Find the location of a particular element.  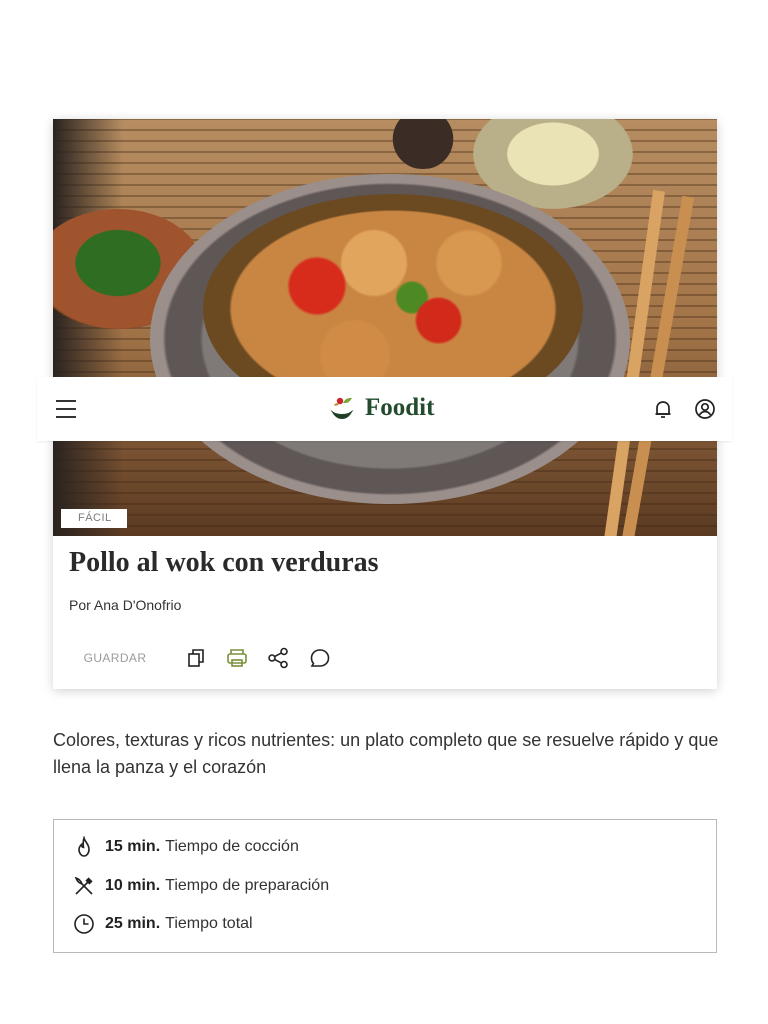

time-row-cooking: 15 min. Tiempo de cocción is located at coordinates (185, 847).